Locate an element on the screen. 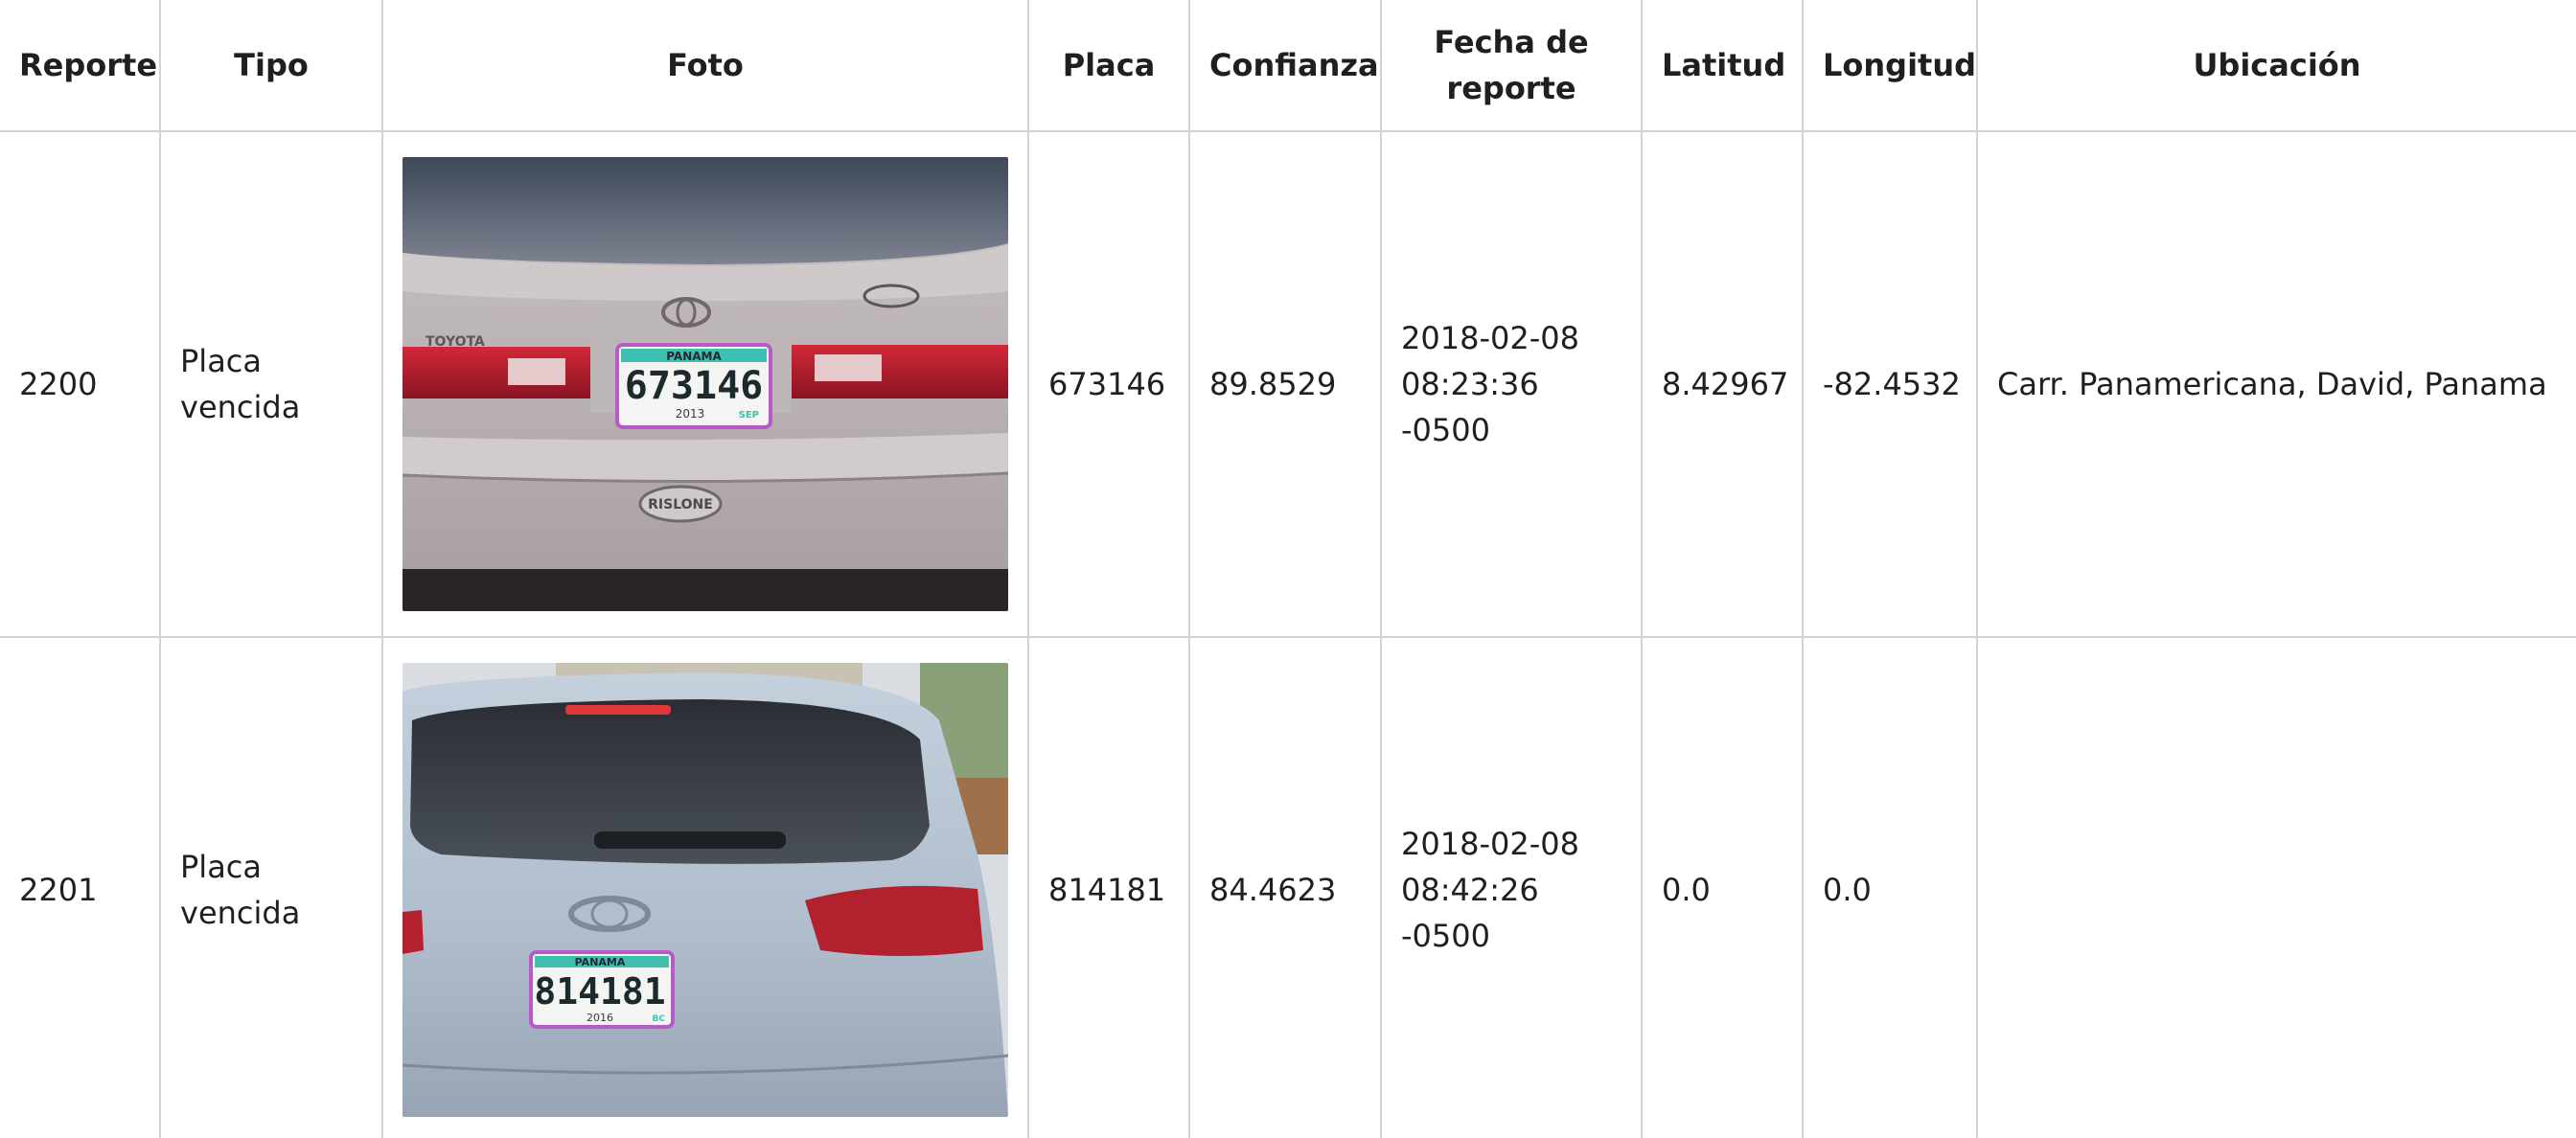 This screenshot has width=2576, height=1138. cell-fecha: 2018-02-08 08:42:26 -0500 is located at coordinates (1511, 887).